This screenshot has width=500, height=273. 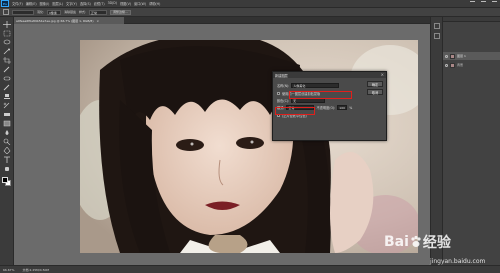 What do you see at coordinates (460, 65) in the screenshot?
I see `layer-name: 背景` at bounding box center [460, 65].